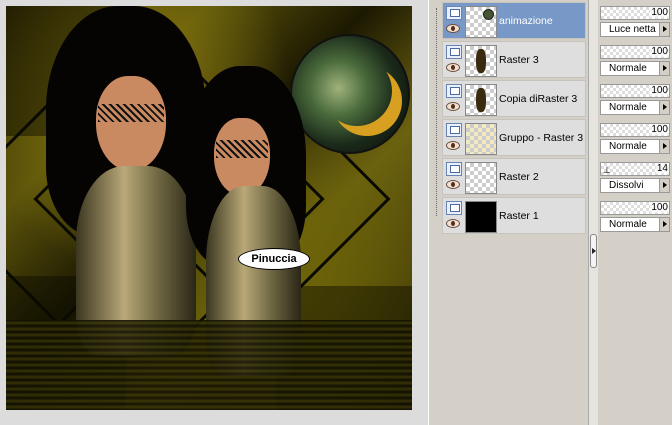  Describe the element at coordinates (526, 21) in the screenshot. I see `layer-name: animazione` at that location.